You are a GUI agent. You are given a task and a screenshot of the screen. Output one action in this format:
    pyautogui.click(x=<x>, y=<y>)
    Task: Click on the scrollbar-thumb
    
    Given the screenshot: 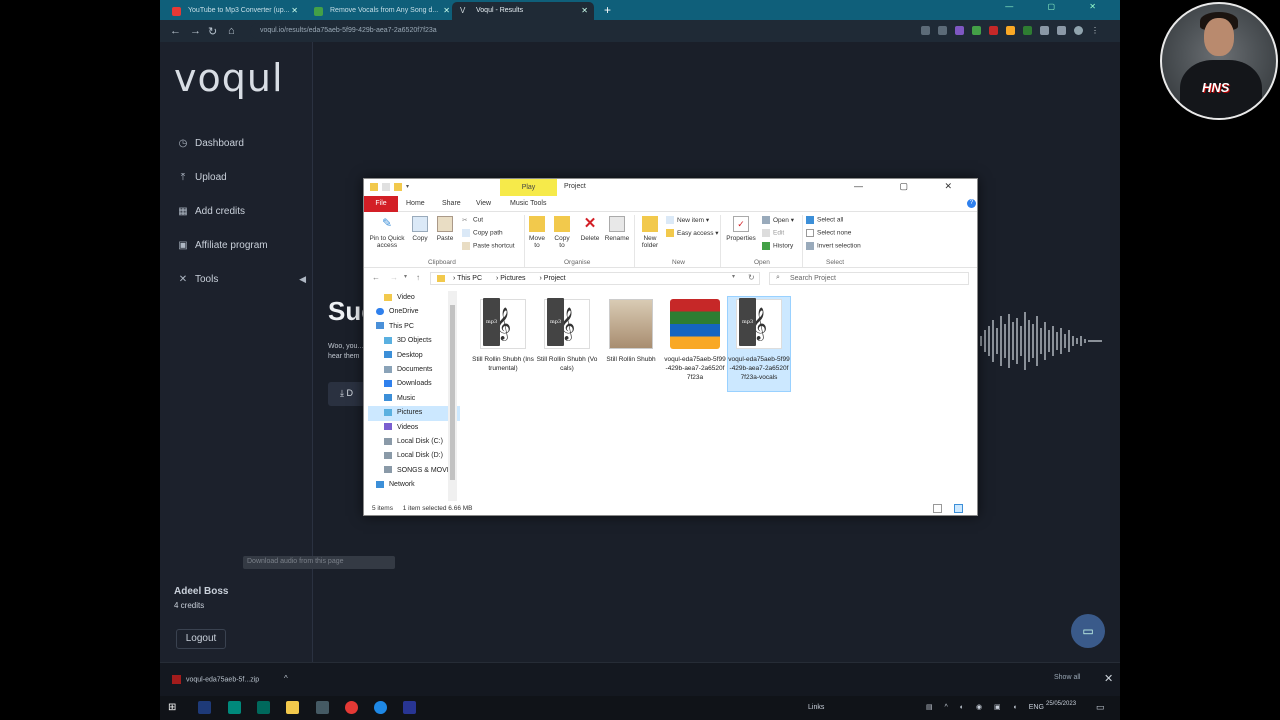 What is the action you would take?
    pyautogui.click(x=452, y=392)
    